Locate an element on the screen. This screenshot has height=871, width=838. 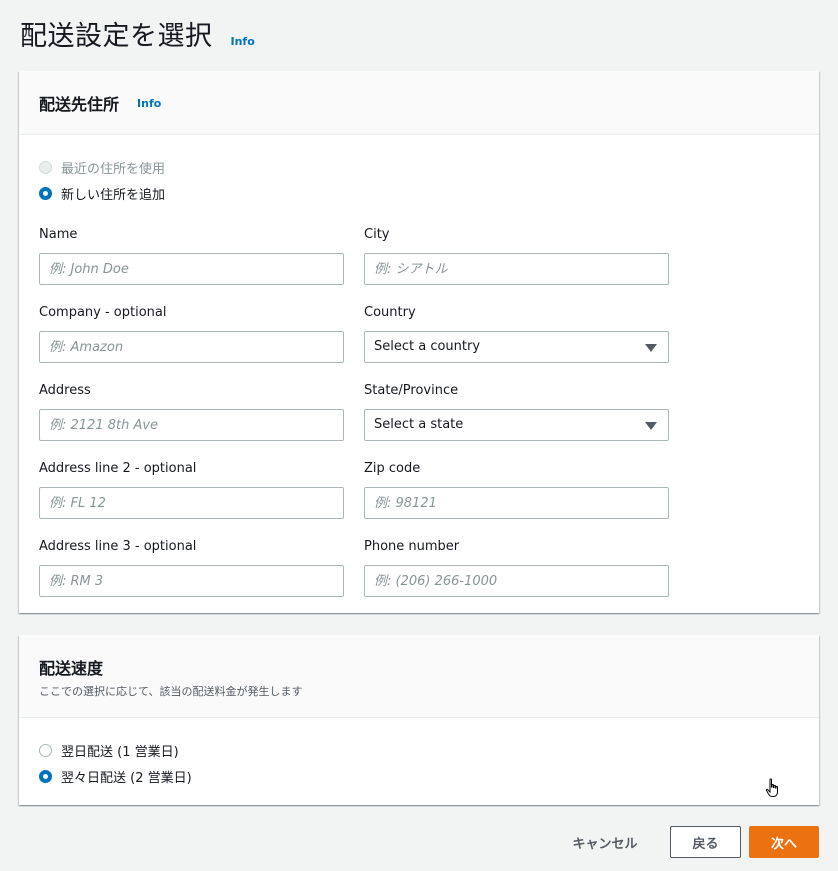
address-line-3-field: Address line 3 - optional is located at coordinates (191, 567).